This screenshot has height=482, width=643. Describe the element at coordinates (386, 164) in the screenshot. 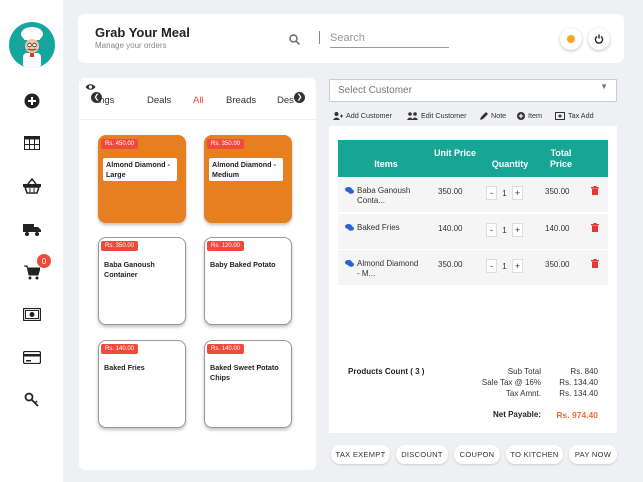

I see `header-items: Items` at that location.